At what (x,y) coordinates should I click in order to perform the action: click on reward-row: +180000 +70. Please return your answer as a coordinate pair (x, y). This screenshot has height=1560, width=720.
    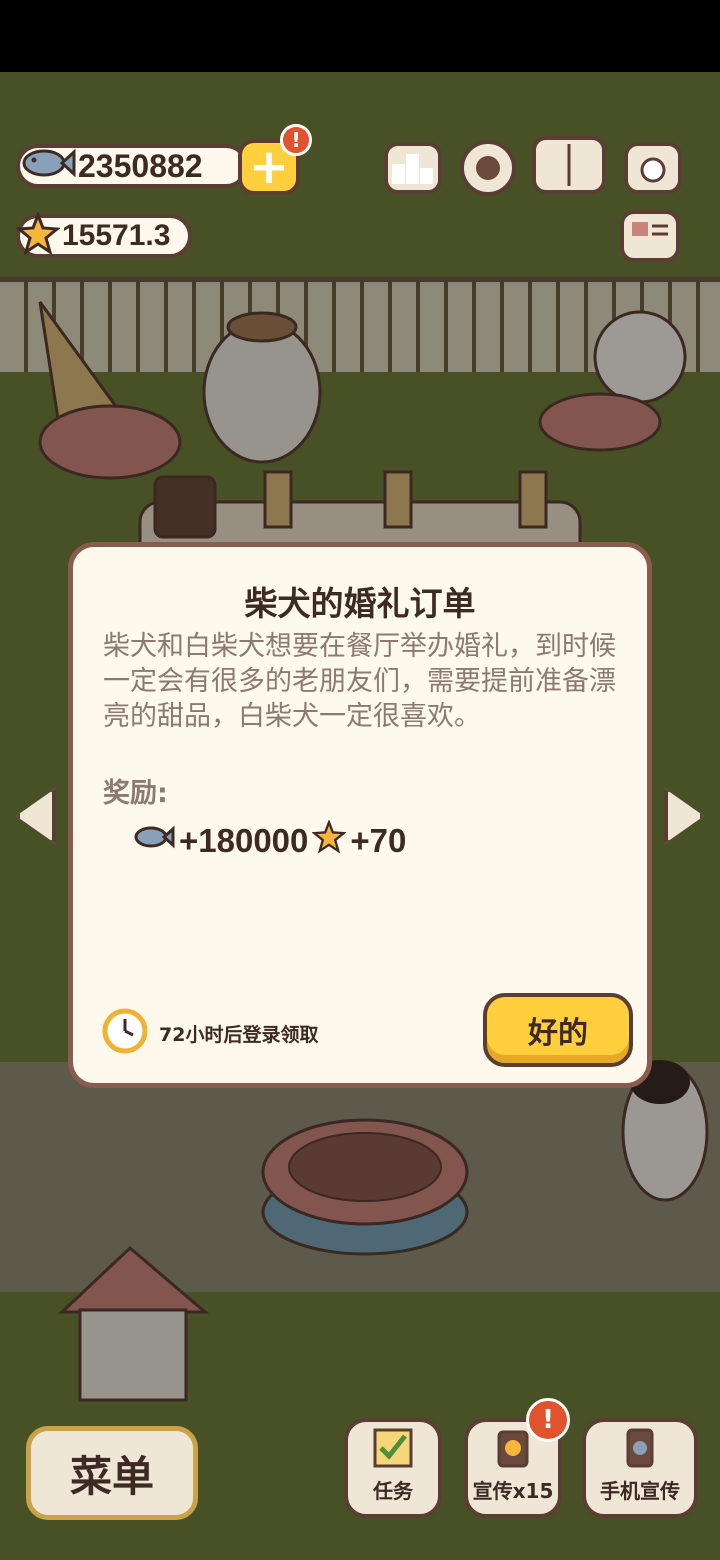
    Looking at the image, I should click on (270, 841).